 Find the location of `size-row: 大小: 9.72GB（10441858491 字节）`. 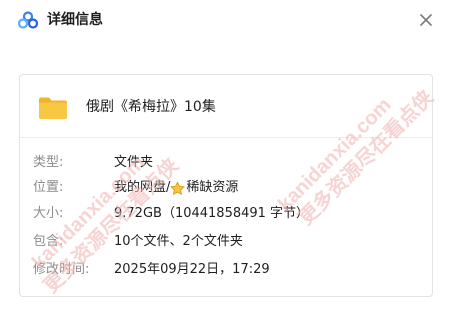

size-row: 大小: 9.72GB（10441858491 字节） is located at coordinates (228, 214).